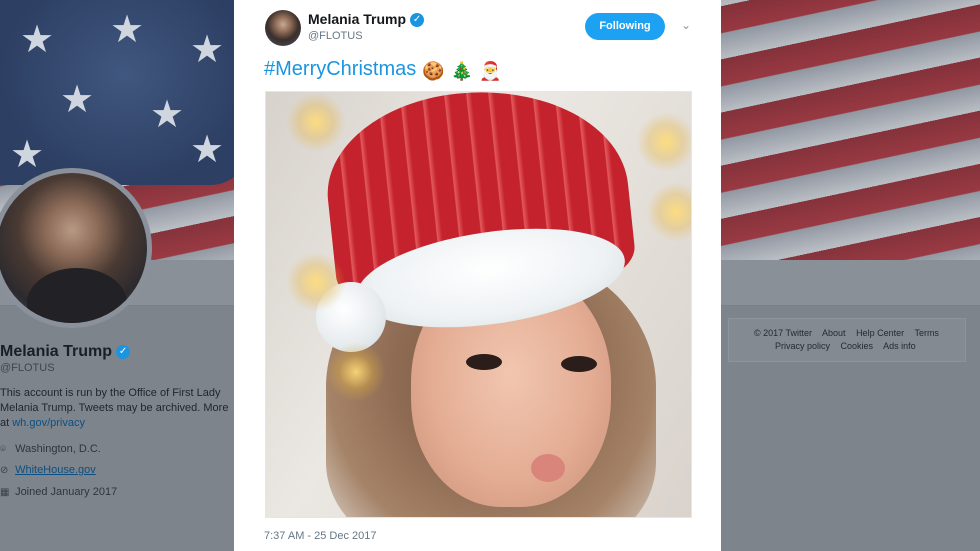 This screenshot has width=980, height=551. What do you see at coordinates (899, 346) in the screenshot?
I see `footer-ads-link: Ads info` at bounding box center [899, 346].